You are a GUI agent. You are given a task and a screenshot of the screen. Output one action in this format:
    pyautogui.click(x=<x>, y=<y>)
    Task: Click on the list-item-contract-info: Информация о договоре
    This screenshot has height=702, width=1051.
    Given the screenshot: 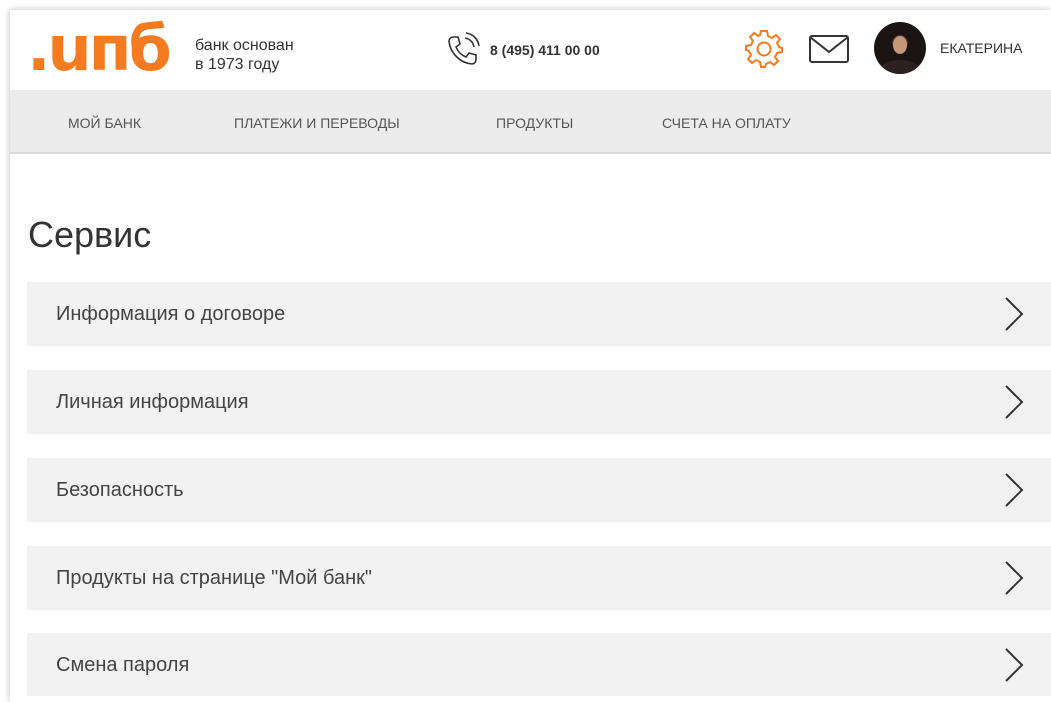 What is the action you would take?
    pyautogui.click(x=539, y=314)
    